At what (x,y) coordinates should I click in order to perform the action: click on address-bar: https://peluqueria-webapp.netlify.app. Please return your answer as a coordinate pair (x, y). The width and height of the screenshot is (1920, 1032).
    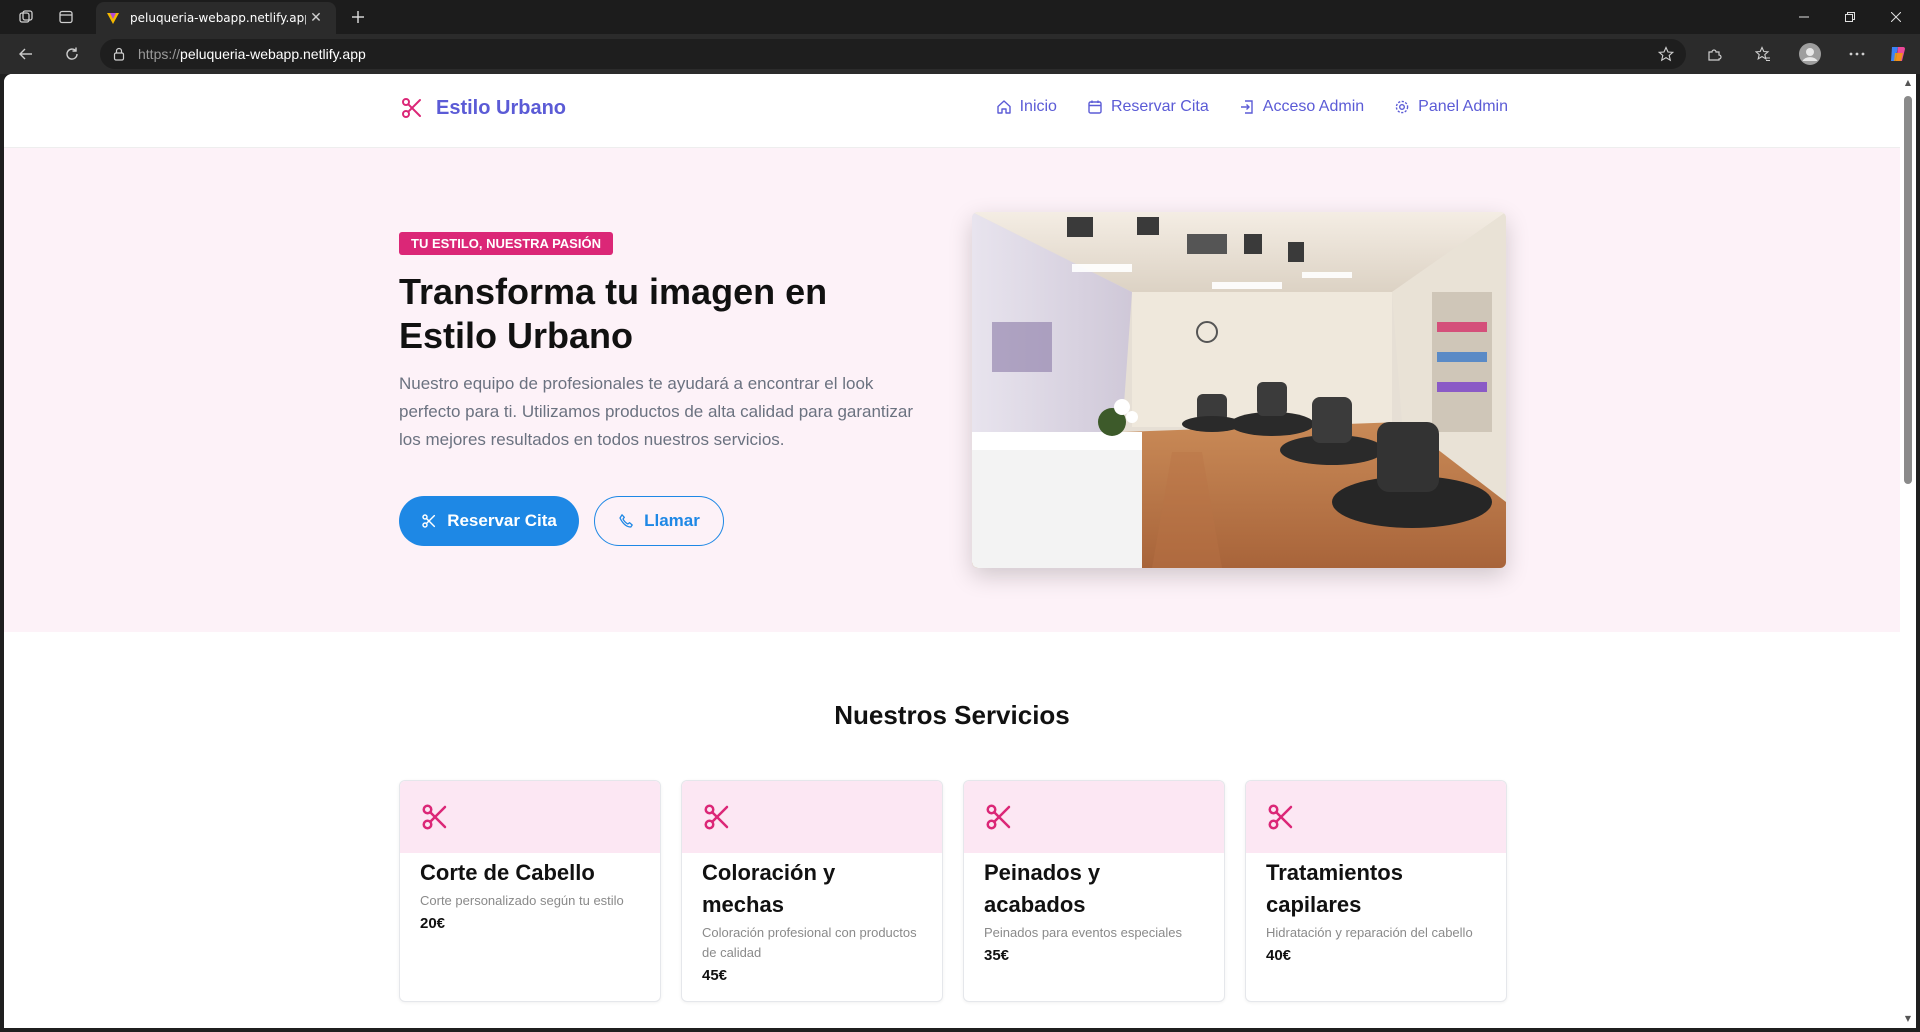
    Looking at the image, I should click on (893, 54).